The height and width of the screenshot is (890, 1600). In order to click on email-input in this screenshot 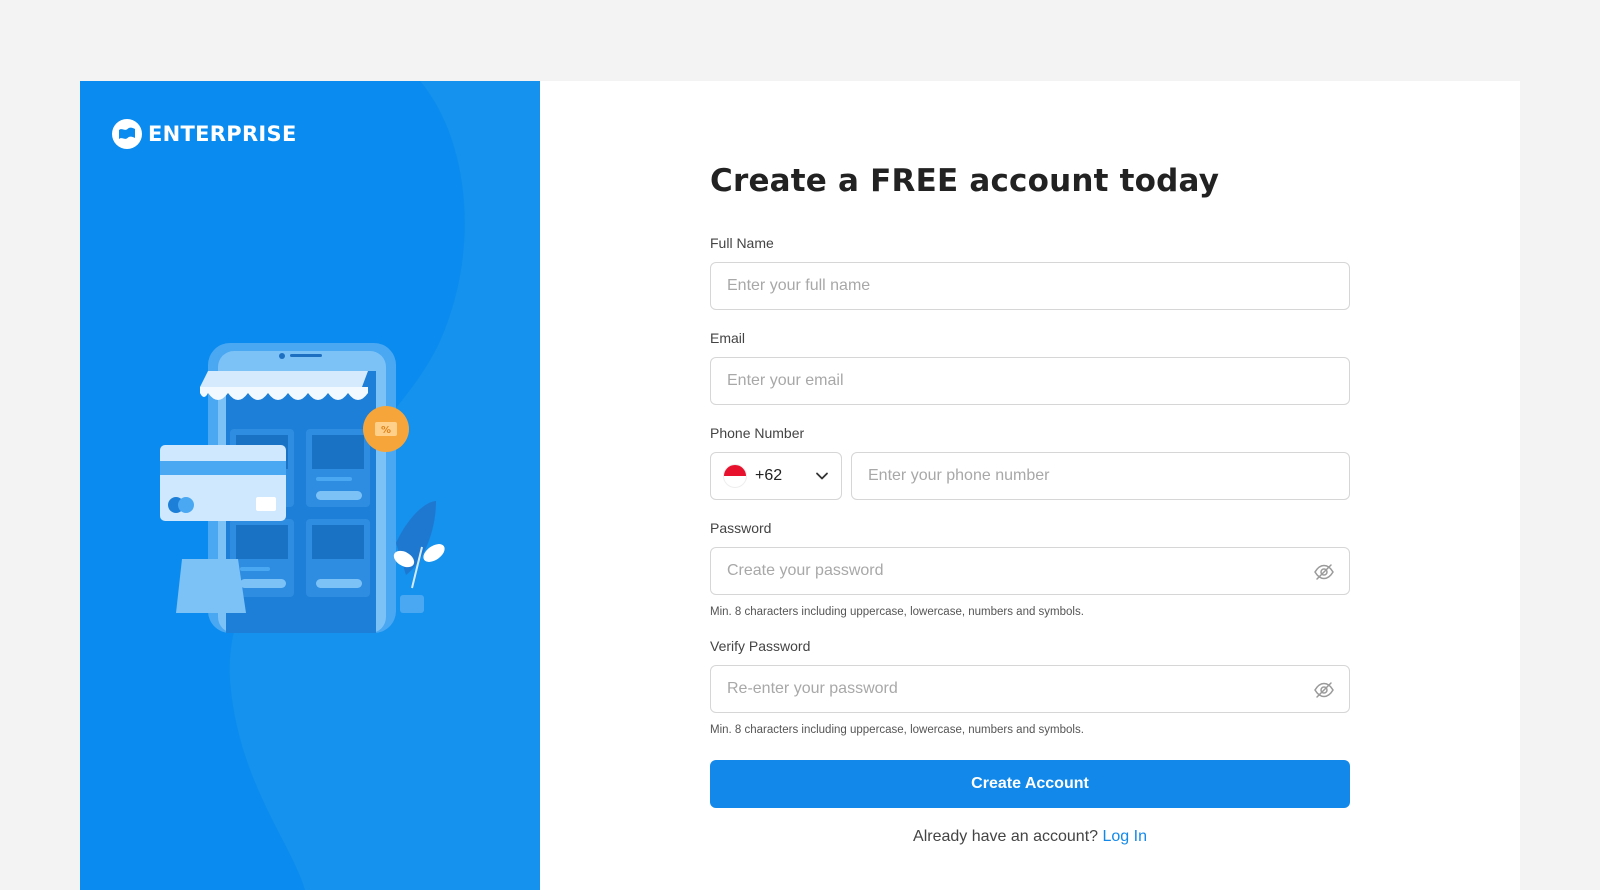, I will do `click(1030, 381)`.